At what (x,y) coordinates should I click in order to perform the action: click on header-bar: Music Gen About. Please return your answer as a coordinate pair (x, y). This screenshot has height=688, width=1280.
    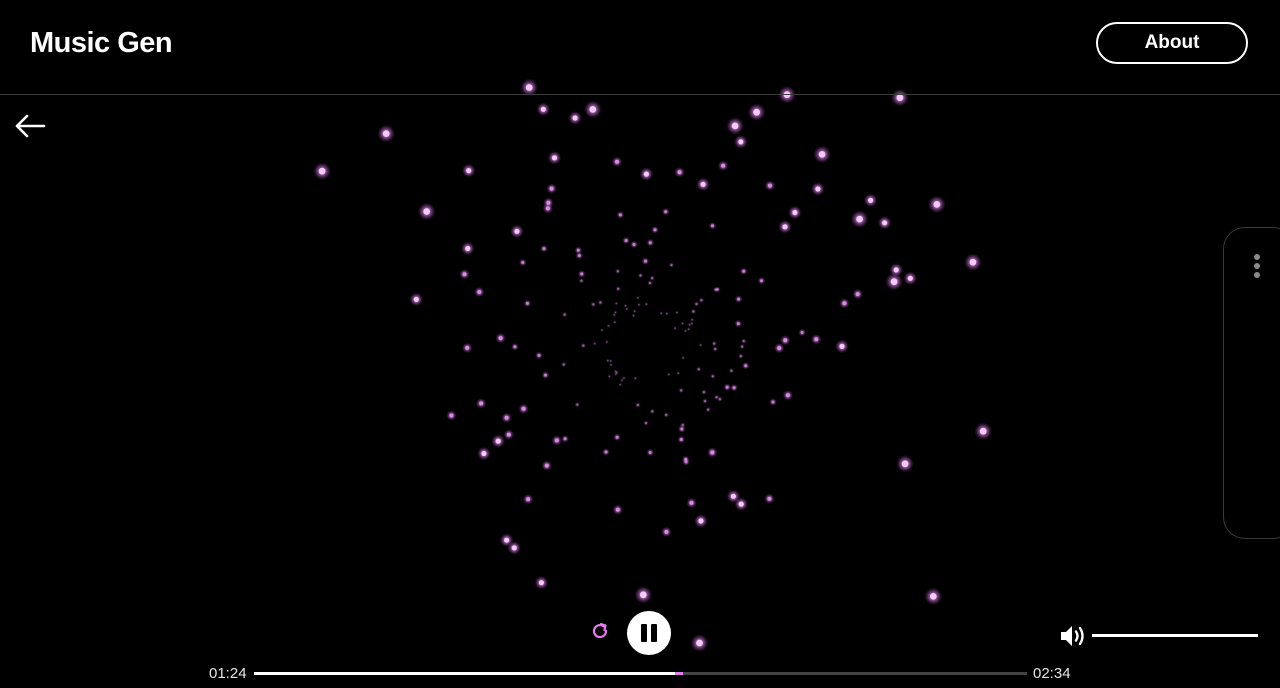
    Looking at the image, I should click on (640, 47).